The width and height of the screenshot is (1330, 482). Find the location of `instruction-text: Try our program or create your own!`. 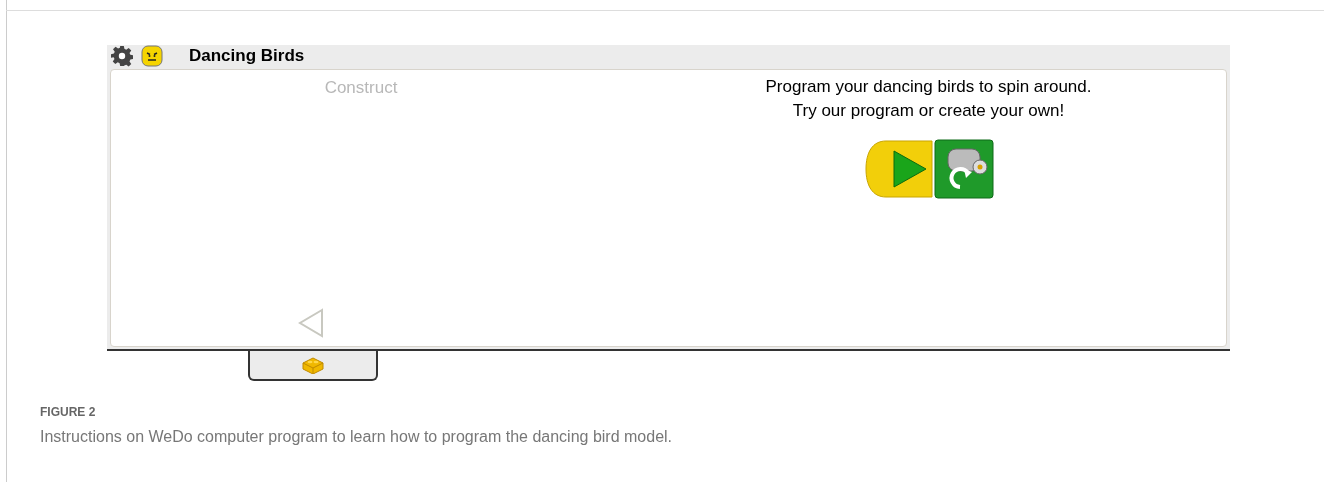

instruction-text: Try our program or create your own! is located at coordinates (928, 111).